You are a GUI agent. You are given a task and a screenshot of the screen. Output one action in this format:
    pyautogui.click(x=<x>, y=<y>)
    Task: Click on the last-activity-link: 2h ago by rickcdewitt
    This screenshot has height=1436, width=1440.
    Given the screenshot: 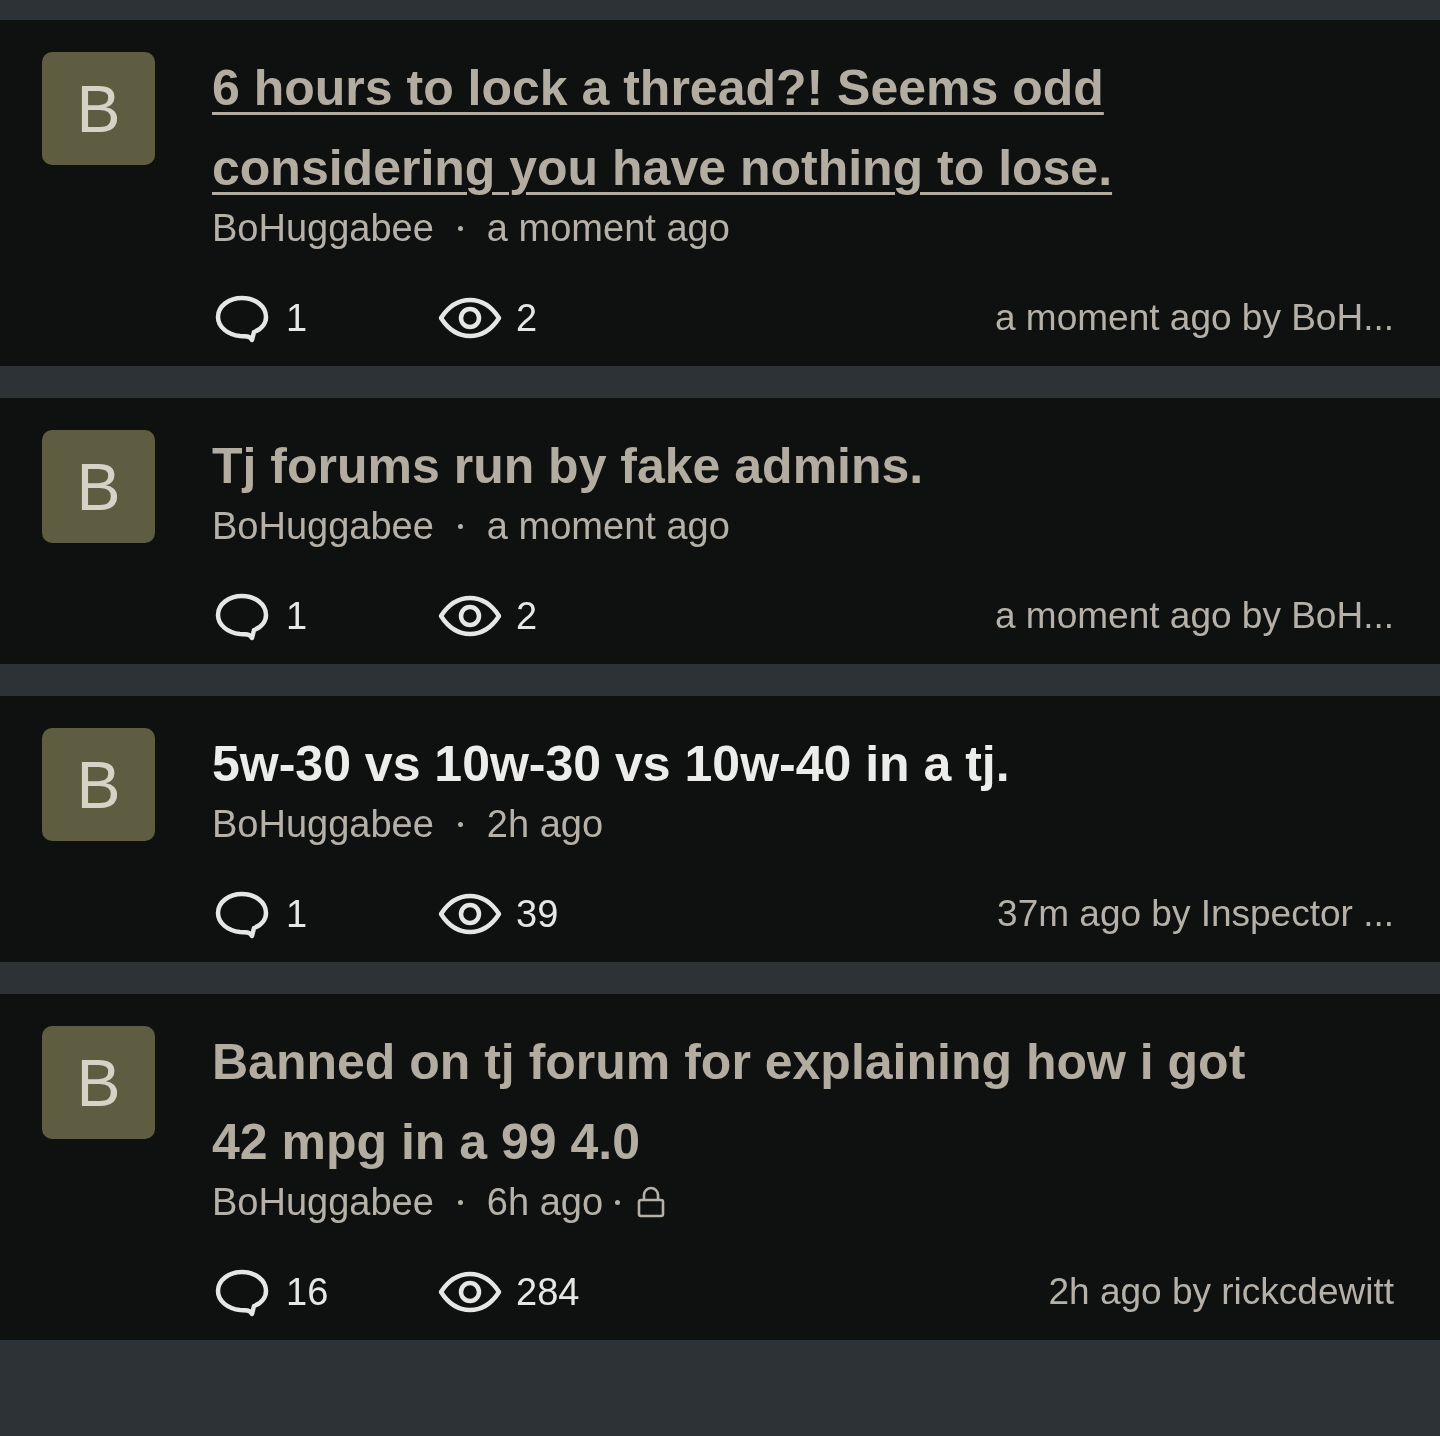 What is the action you would take?
    pyautogui.click(x=1221, y=1292)
    